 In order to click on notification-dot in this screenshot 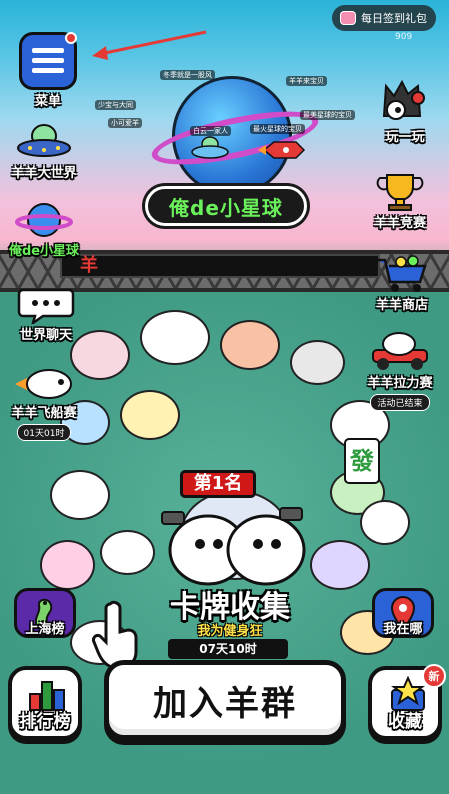, I will do `click(71, 38)`.